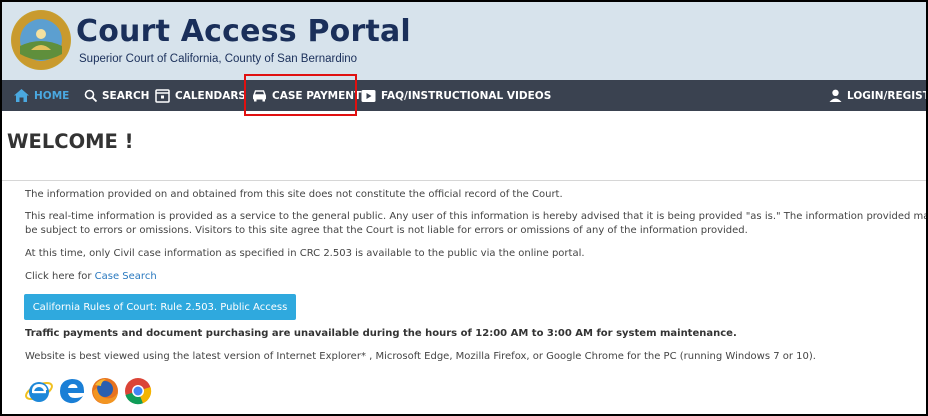 The width and height of the screenshot is (928, 416). I want to click on search-icon, so click(90, 95).